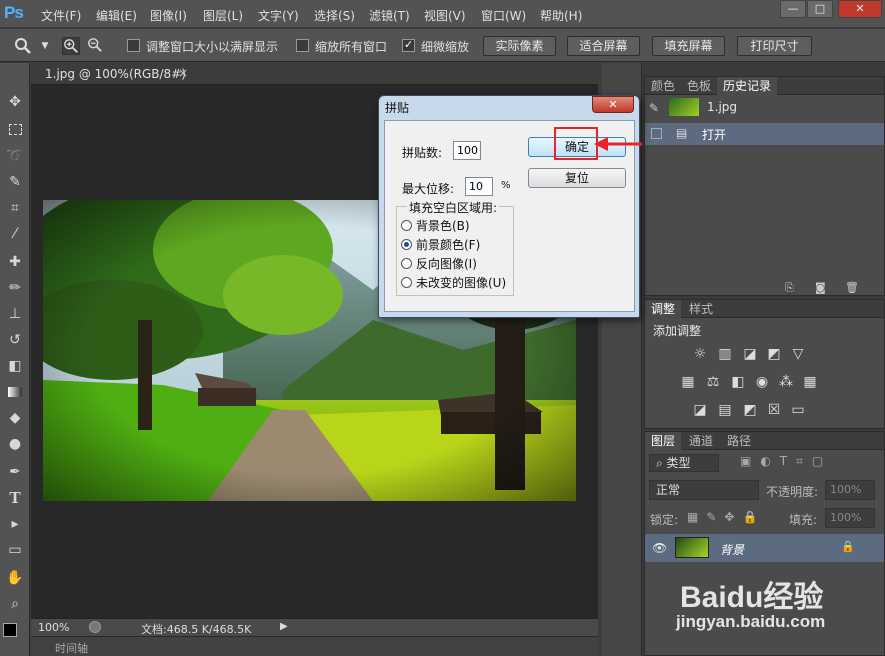 Image resolution: width=885 pixels, height=656 pixels. What do you see at coordinates (750, 410) in the screenshot?
I see `threshold-icon: ◩` at bounding box center [750, 410].